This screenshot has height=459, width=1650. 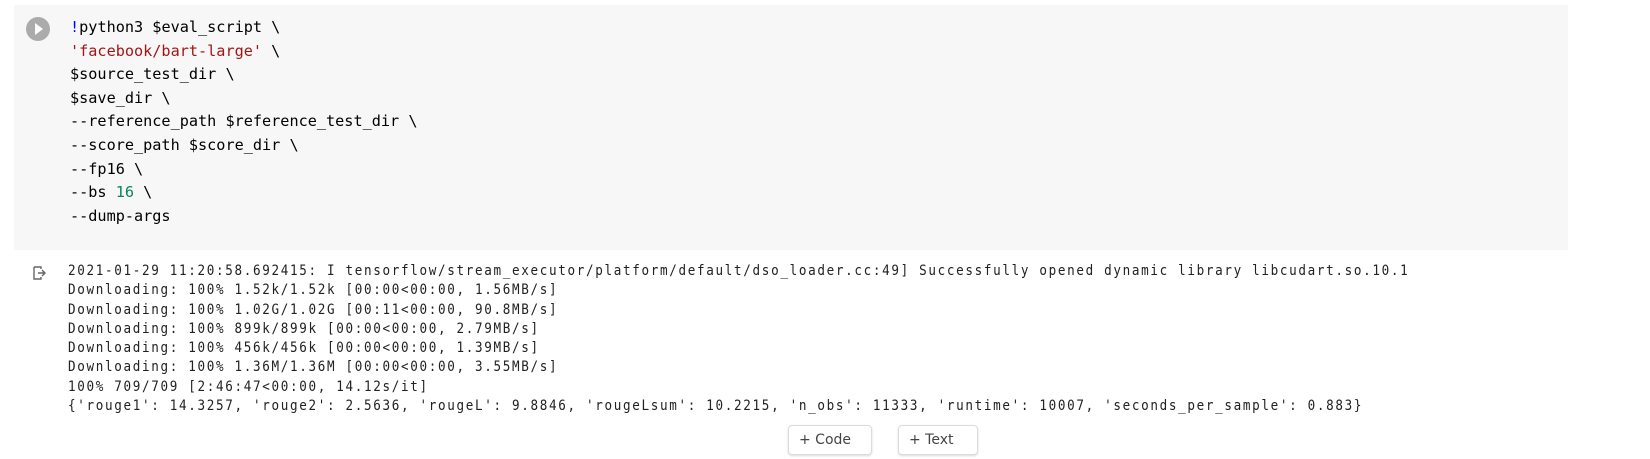 I want to click on output-line: 100% 709/709 [2:46:47<00:00, 14.12s/it], so click(x=248, y=386).